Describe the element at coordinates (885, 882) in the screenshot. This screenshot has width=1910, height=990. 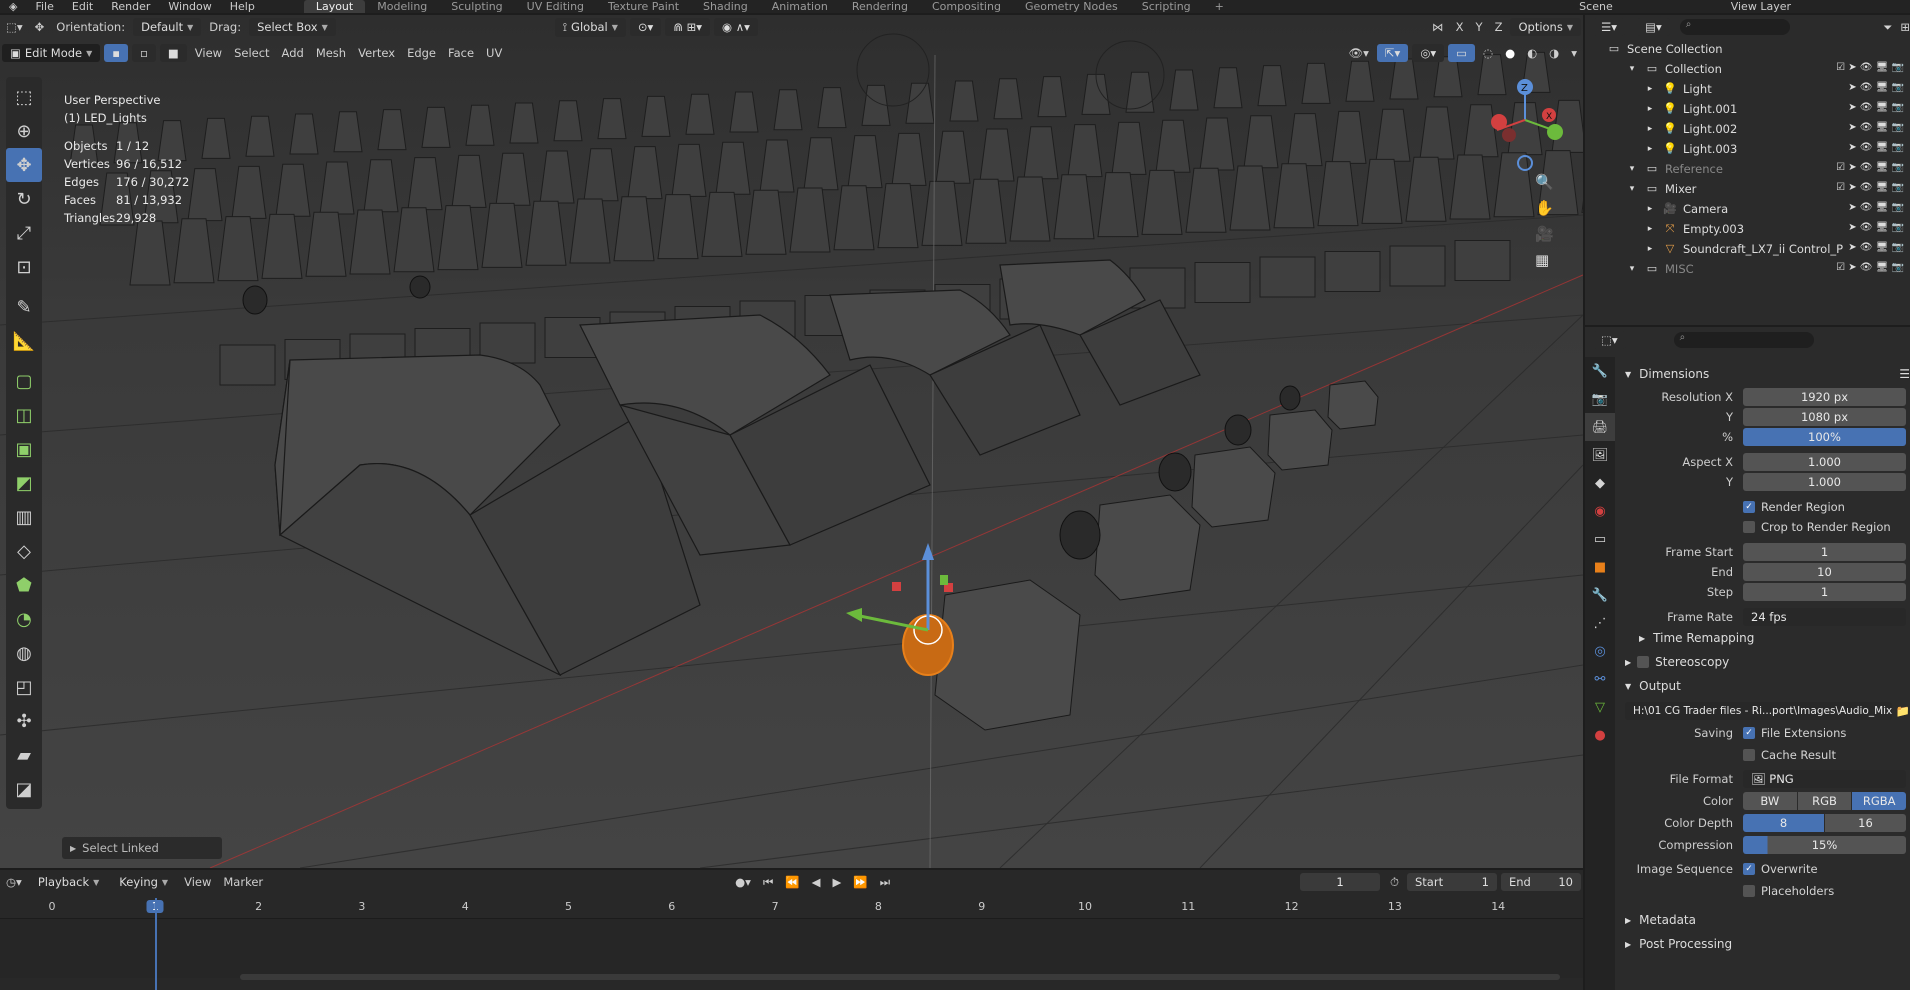
I see `jump-end-icon: ⏭` at that location.